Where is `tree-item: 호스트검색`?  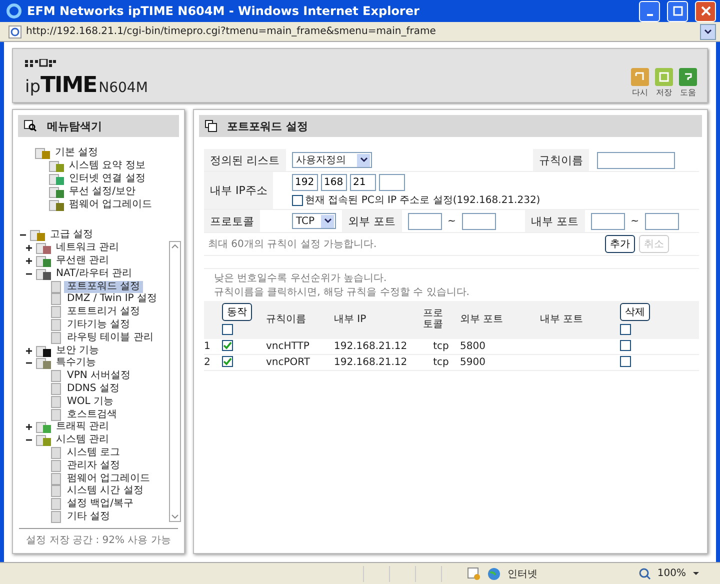 tree-item: 호스트검색 is located at coordinates (92, 414).